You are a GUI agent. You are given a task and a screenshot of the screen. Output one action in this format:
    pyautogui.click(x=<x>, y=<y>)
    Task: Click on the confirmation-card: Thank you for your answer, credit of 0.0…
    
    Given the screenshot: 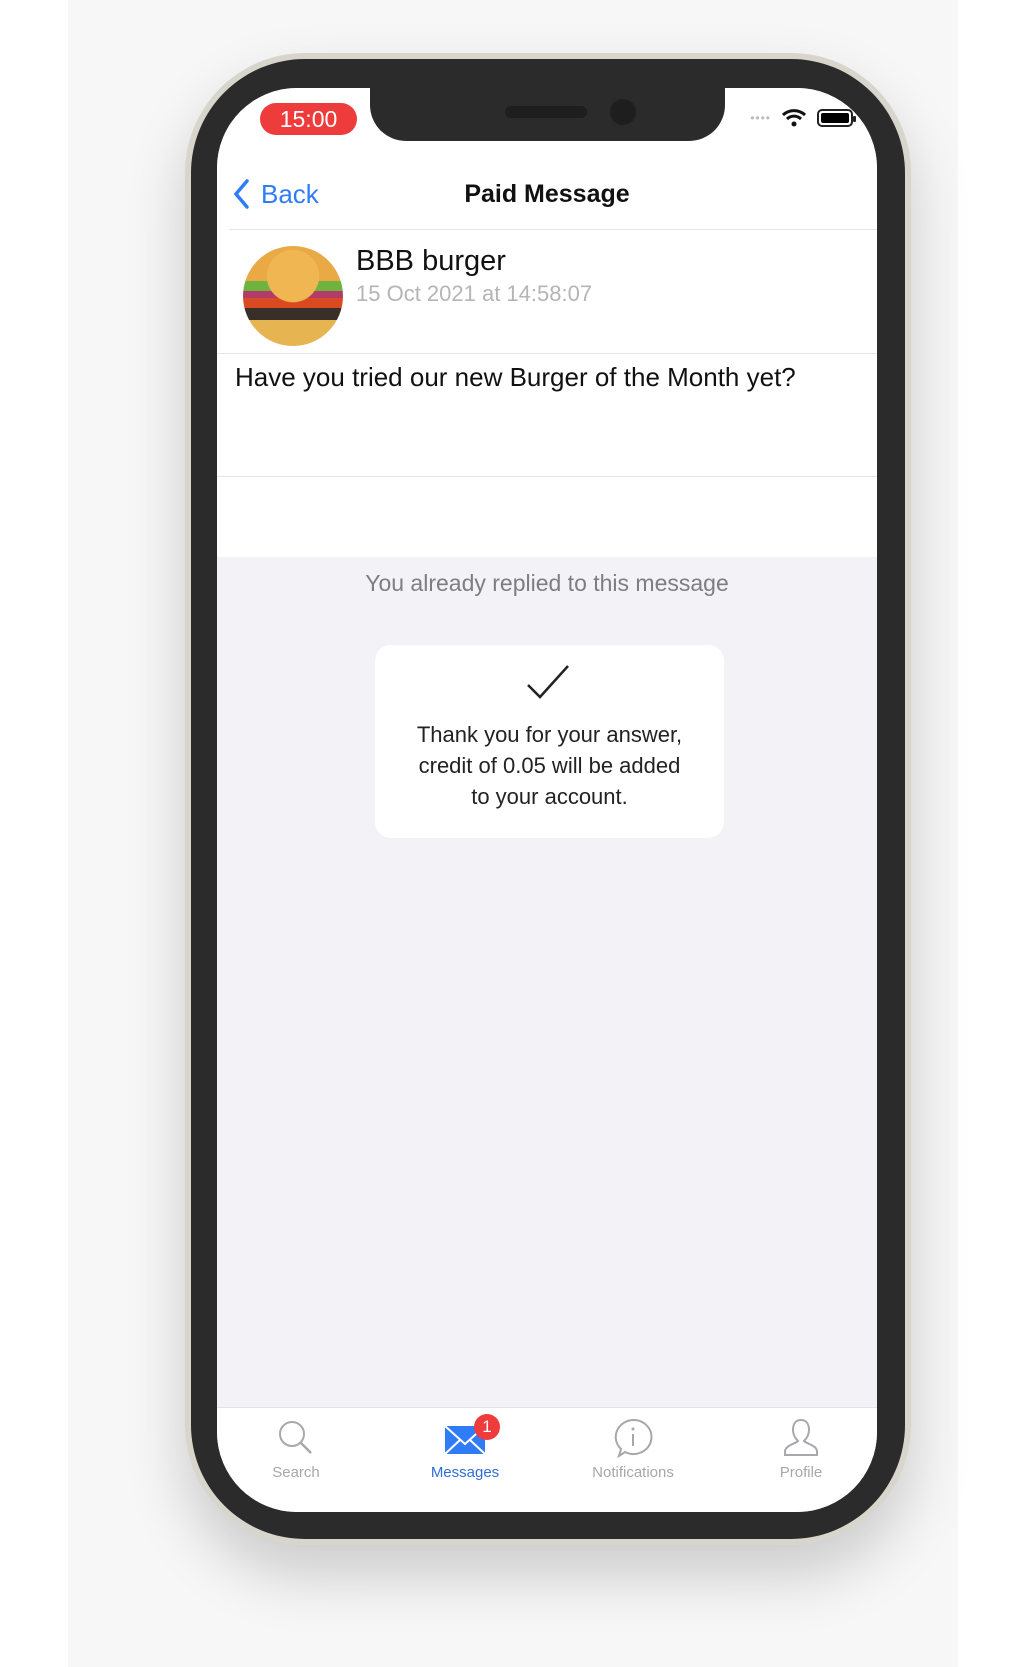 What is the action you would take?
    pyautogui.click(x=549, y=741)
    